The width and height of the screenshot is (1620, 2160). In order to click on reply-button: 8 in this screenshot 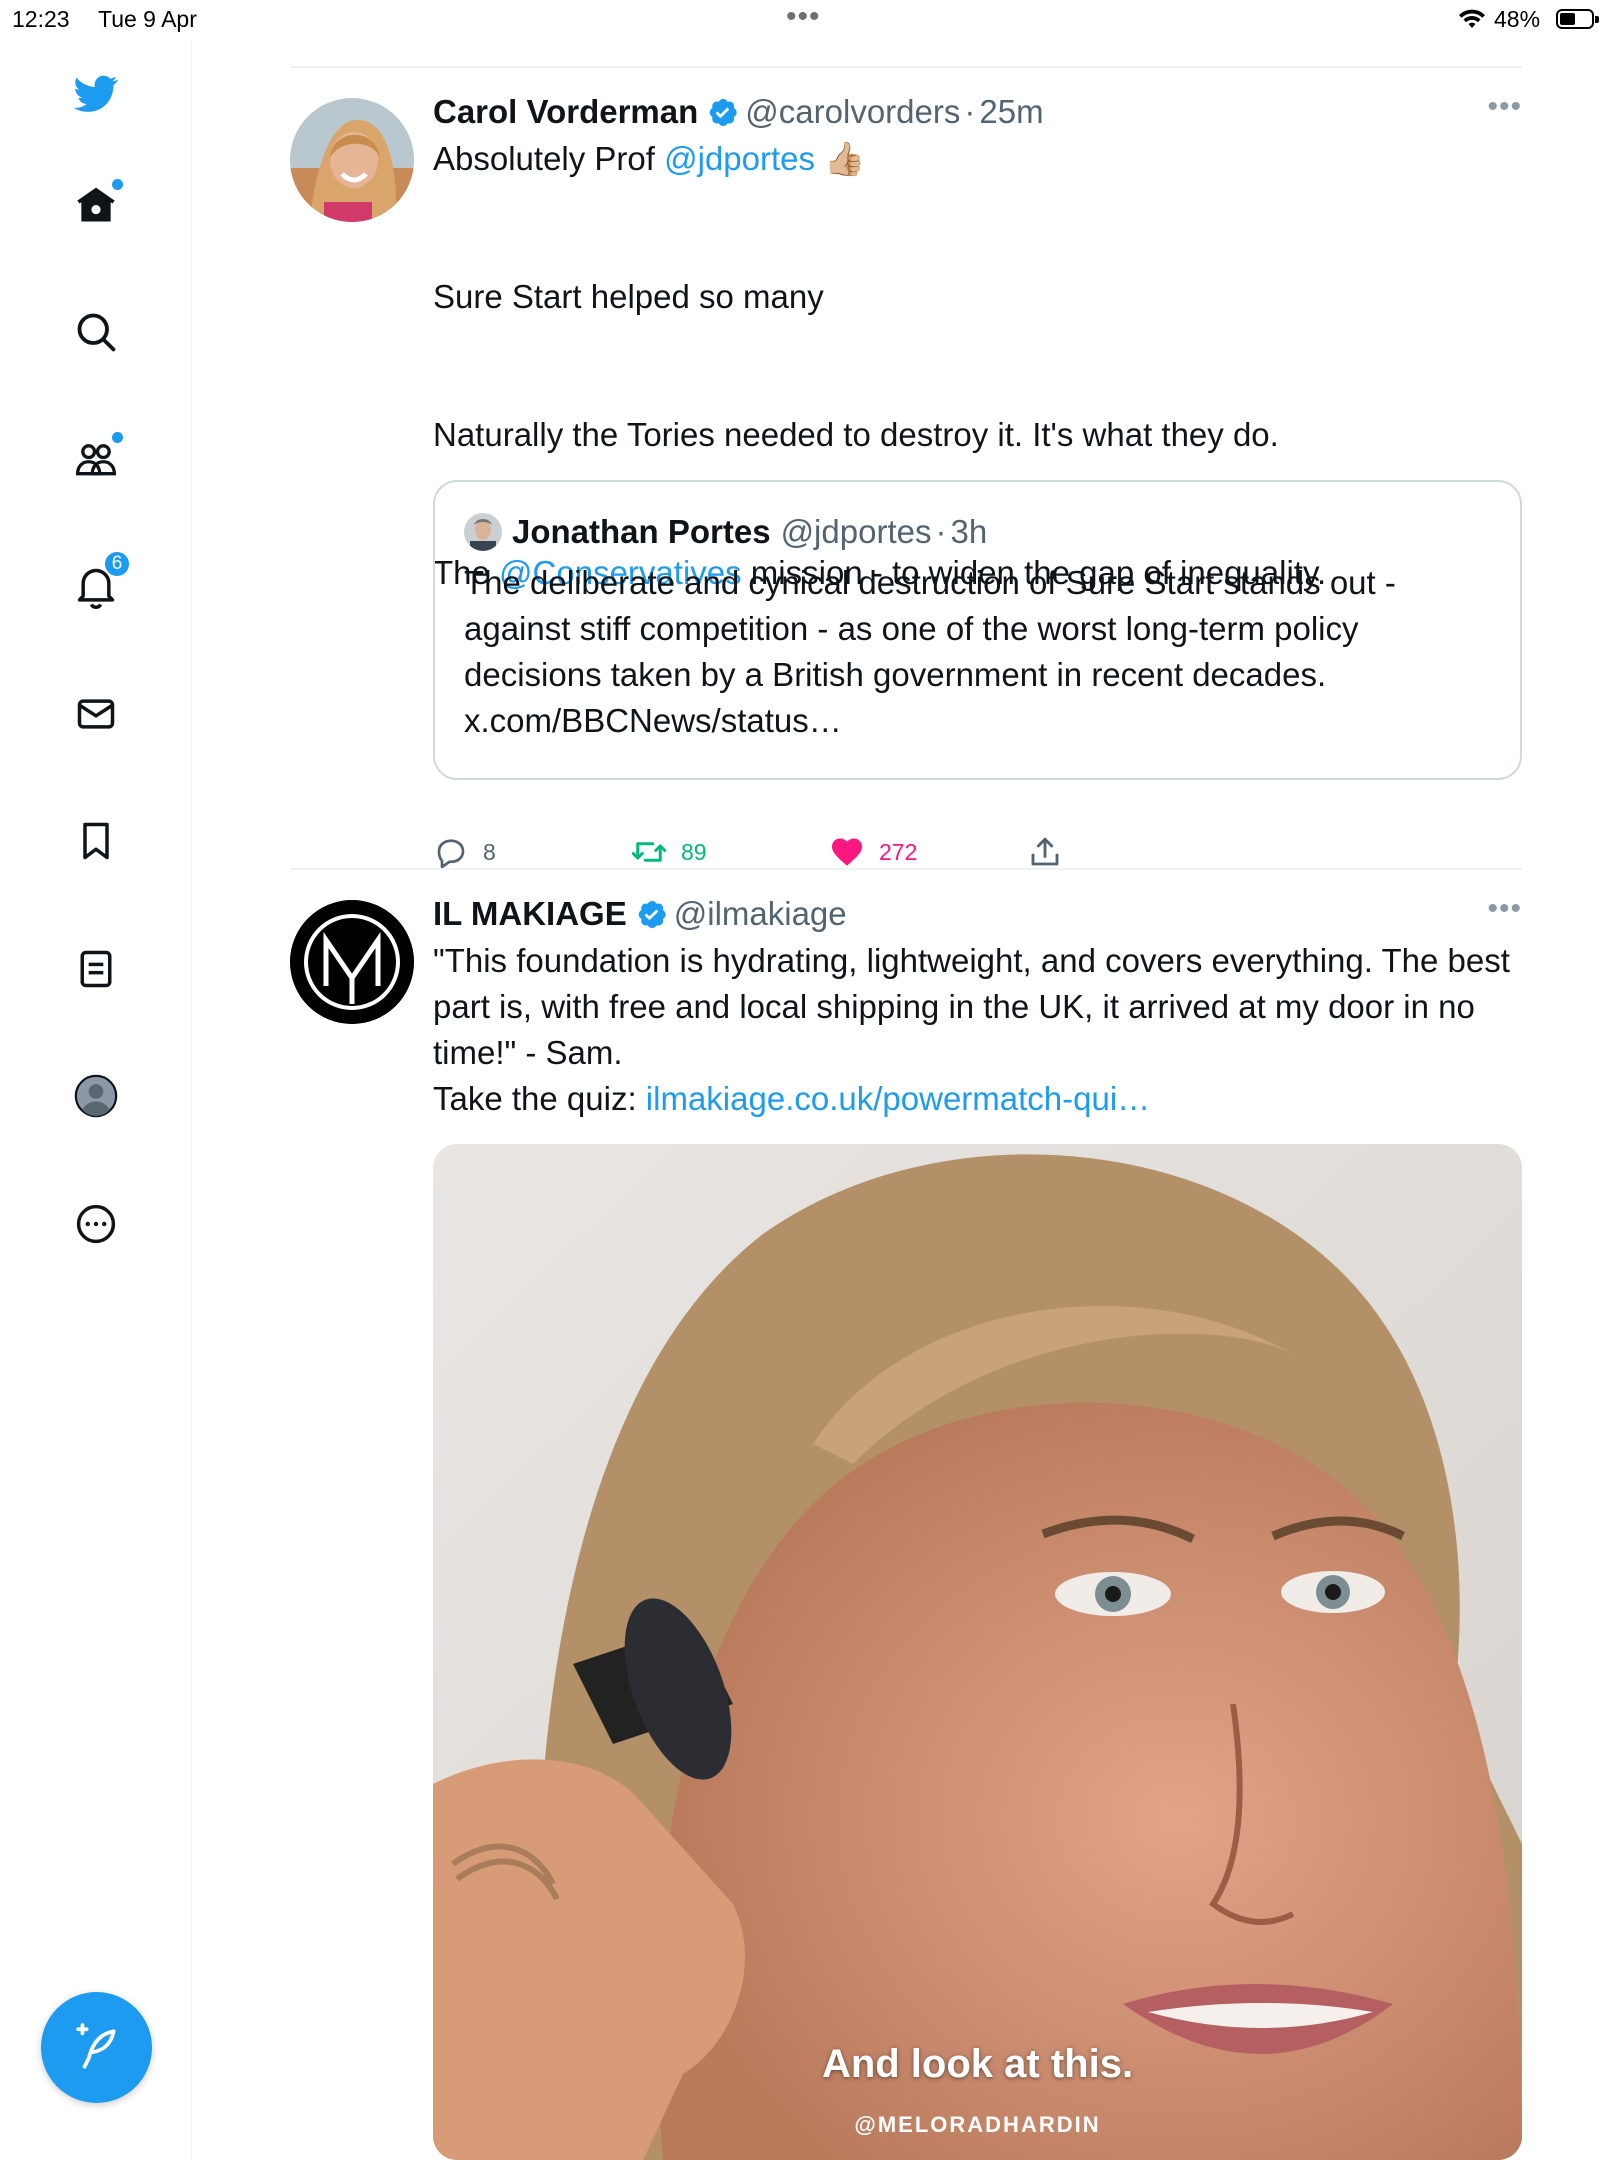, I will do `click(464, 852)`.